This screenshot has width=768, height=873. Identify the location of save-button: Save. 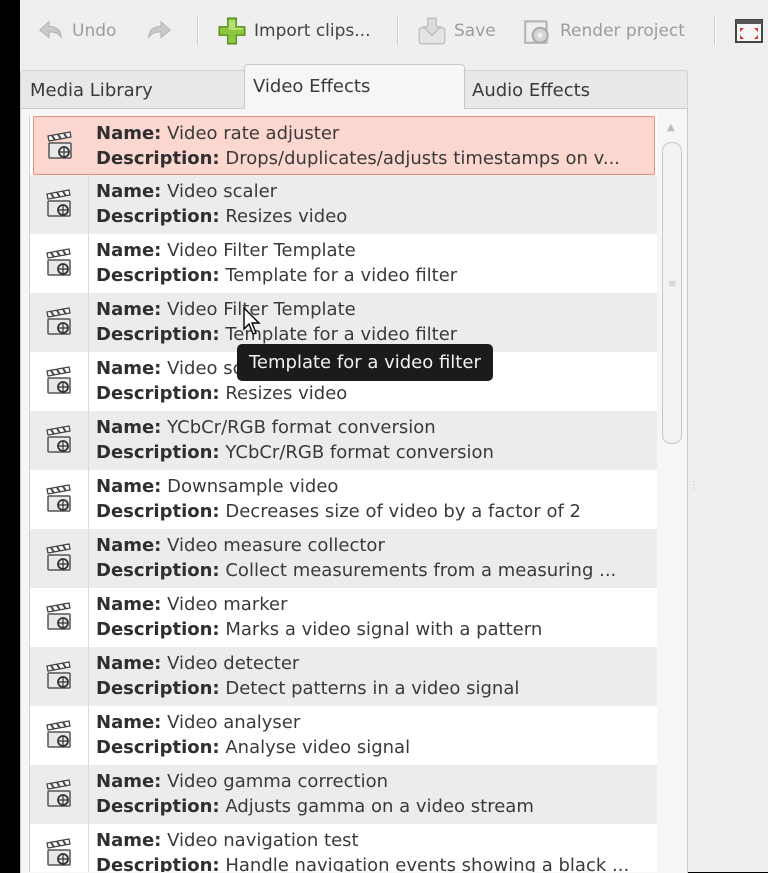
(456, 31).